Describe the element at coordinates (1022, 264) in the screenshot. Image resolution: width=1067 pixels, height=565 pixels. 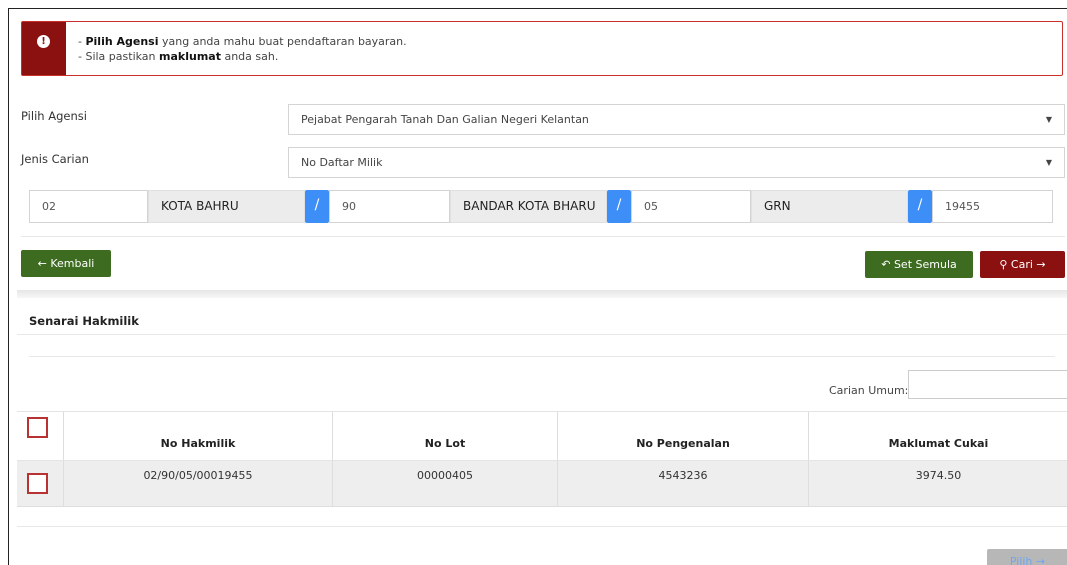
I see `search-button: ⚲ Cari →` at that location.